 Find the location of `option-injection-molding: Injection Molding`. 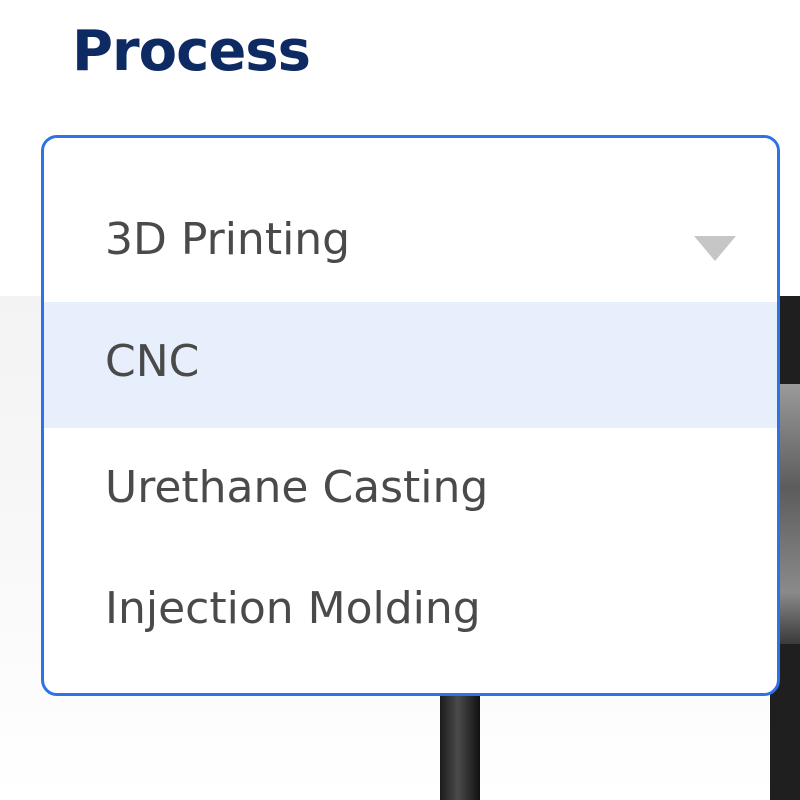

option-injection-molding: Injection Molding is located at coordinates (410, 609).